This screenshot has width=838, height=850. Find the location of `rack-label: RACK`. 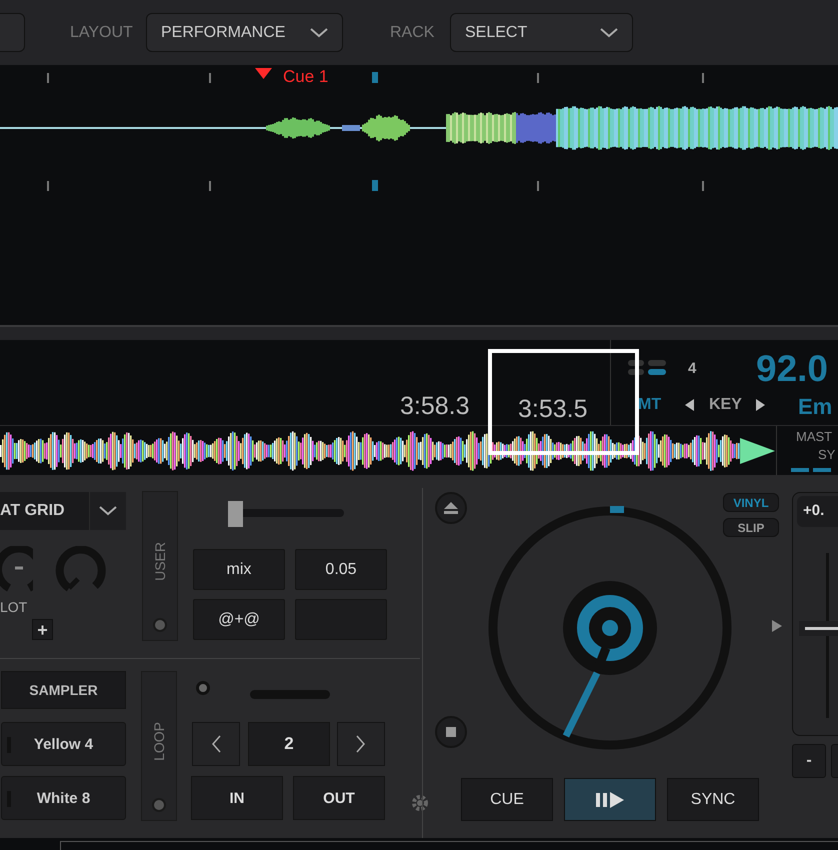

rack-label: RACK is located at coordinates (412, 33).